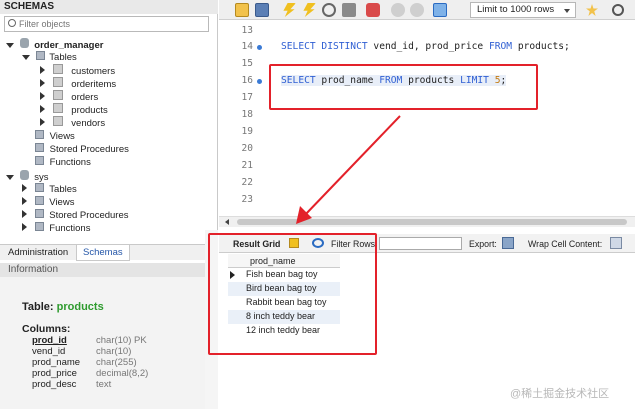  Describe the element at coordinates (103, 253) in the screenshot. I see `tab-schemas: Schemas` at that location.